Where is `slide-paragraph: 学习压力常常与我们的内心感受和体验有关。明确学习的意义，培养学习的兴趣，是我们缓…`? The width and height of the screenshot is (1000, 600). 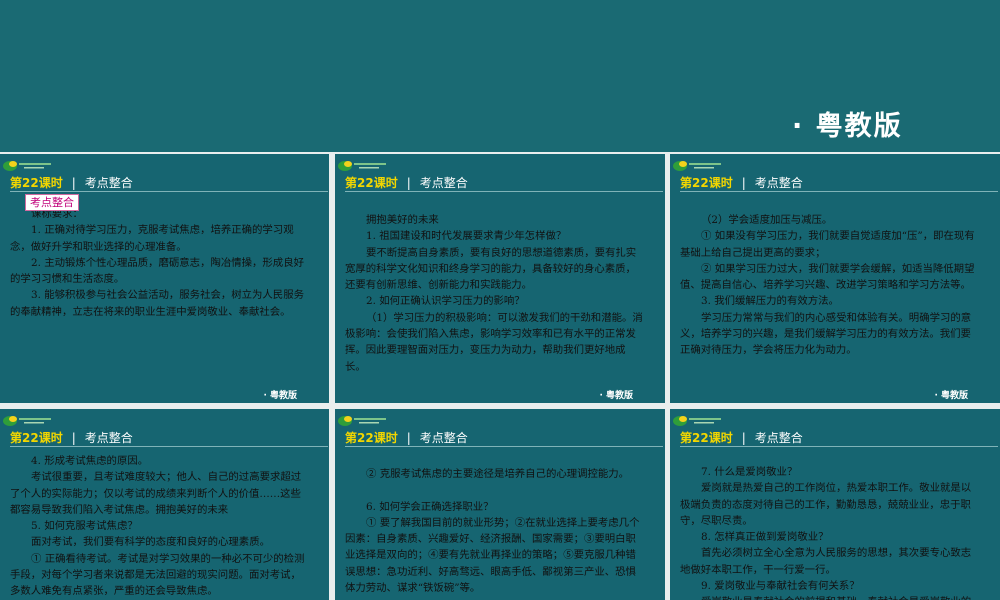 slide-paragraph: 学习压力常常与我们的内心感受和体验有关。明确学习的意义，培养学习的兴趣，是我们缓… is located at coordinates (826, 334).